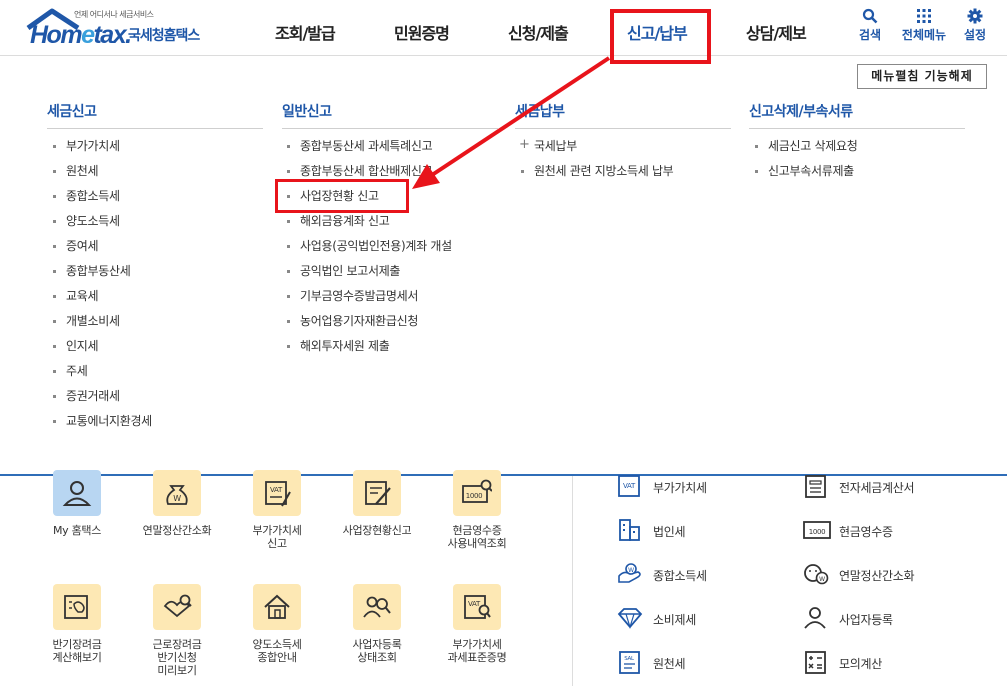 The width and height of the screenshot is (1007, 686). I want to click on search-icon, so click(870, 16).